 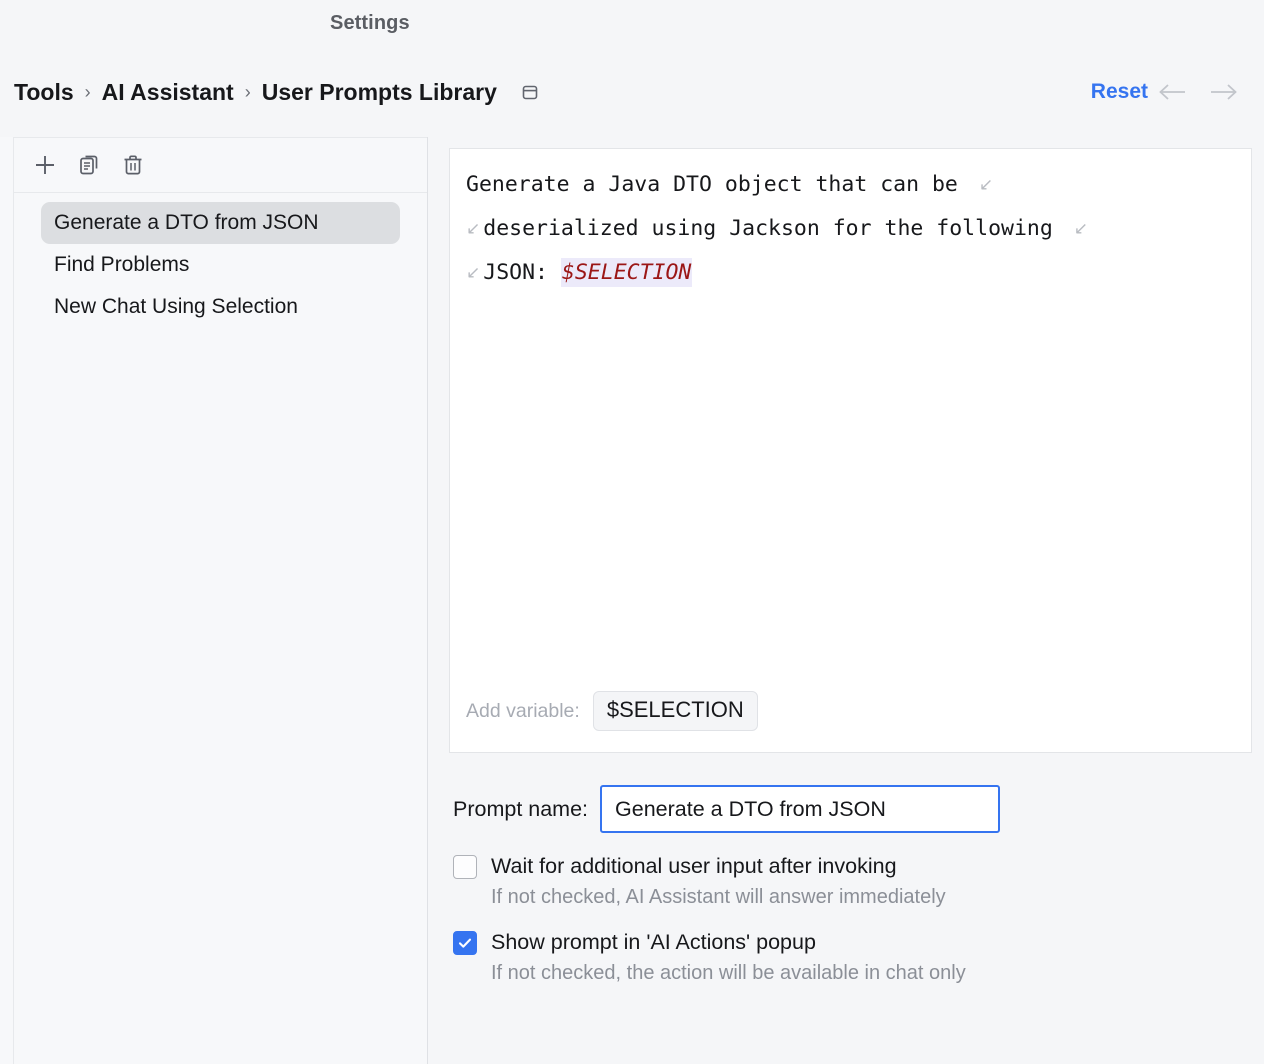 I want to click on list-item: Find Problems, so click(x=220, y=265).